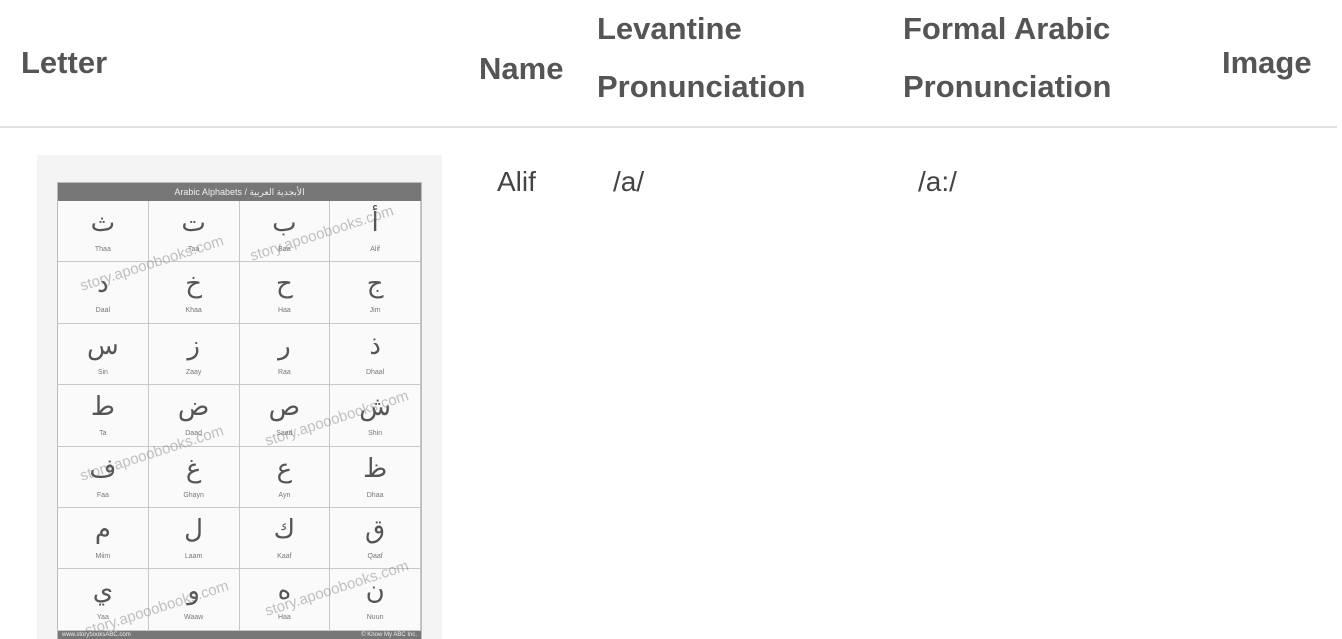 This screenshot has width=1342, height=639. What do you see at coordinates (1007, 86) in the screenshot?
I see `header-formal-line2: Pronunciation` at bounding box center [1007, 86].